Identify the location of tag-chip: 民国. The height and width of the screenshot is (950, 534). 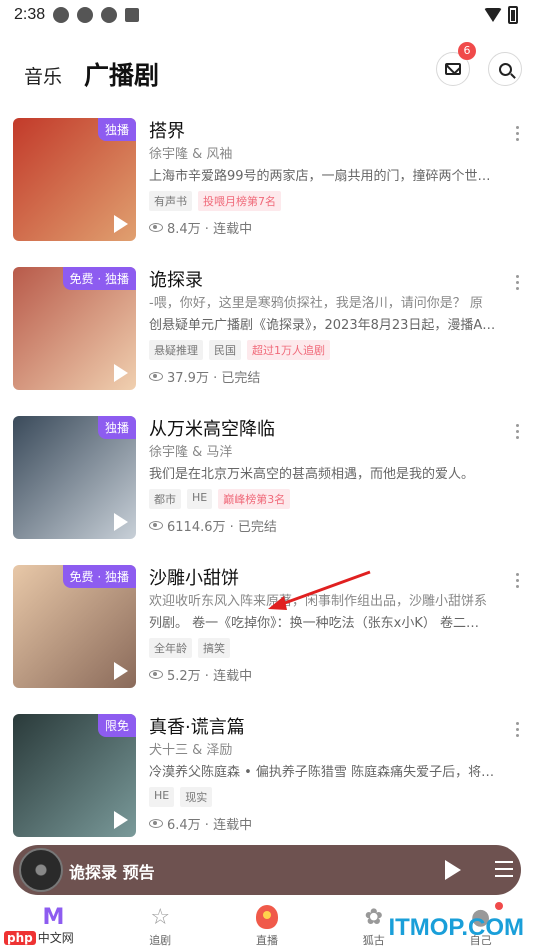
(225, 350).